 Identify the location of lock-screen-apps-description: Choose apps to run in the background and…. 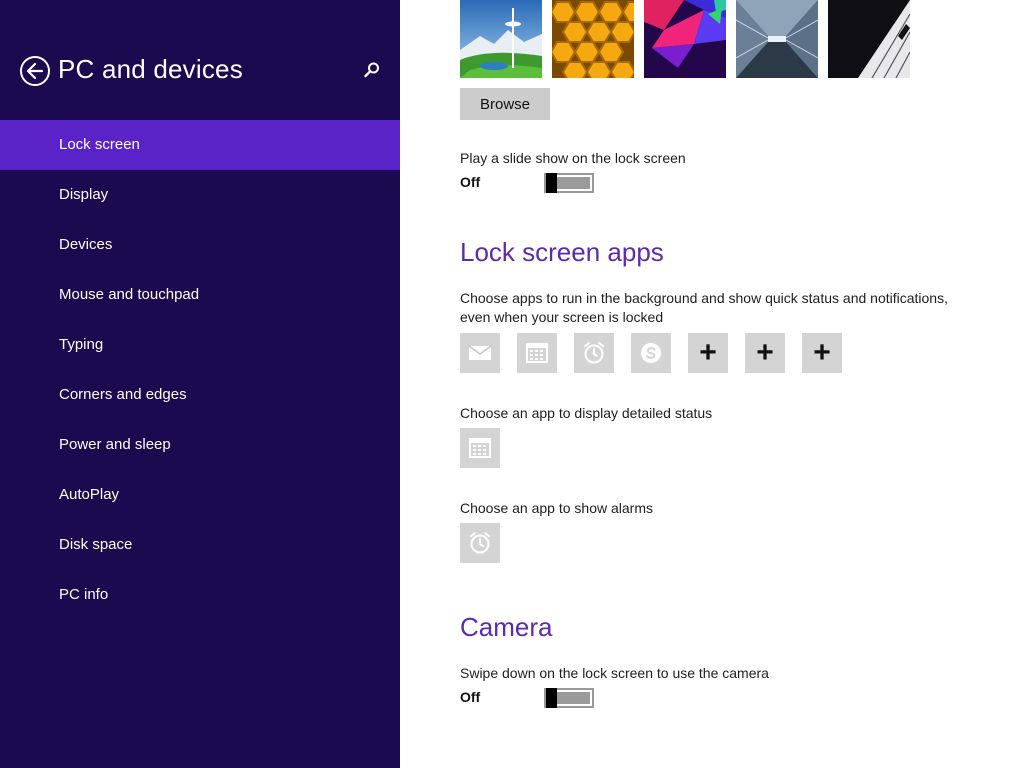
(704, 307).